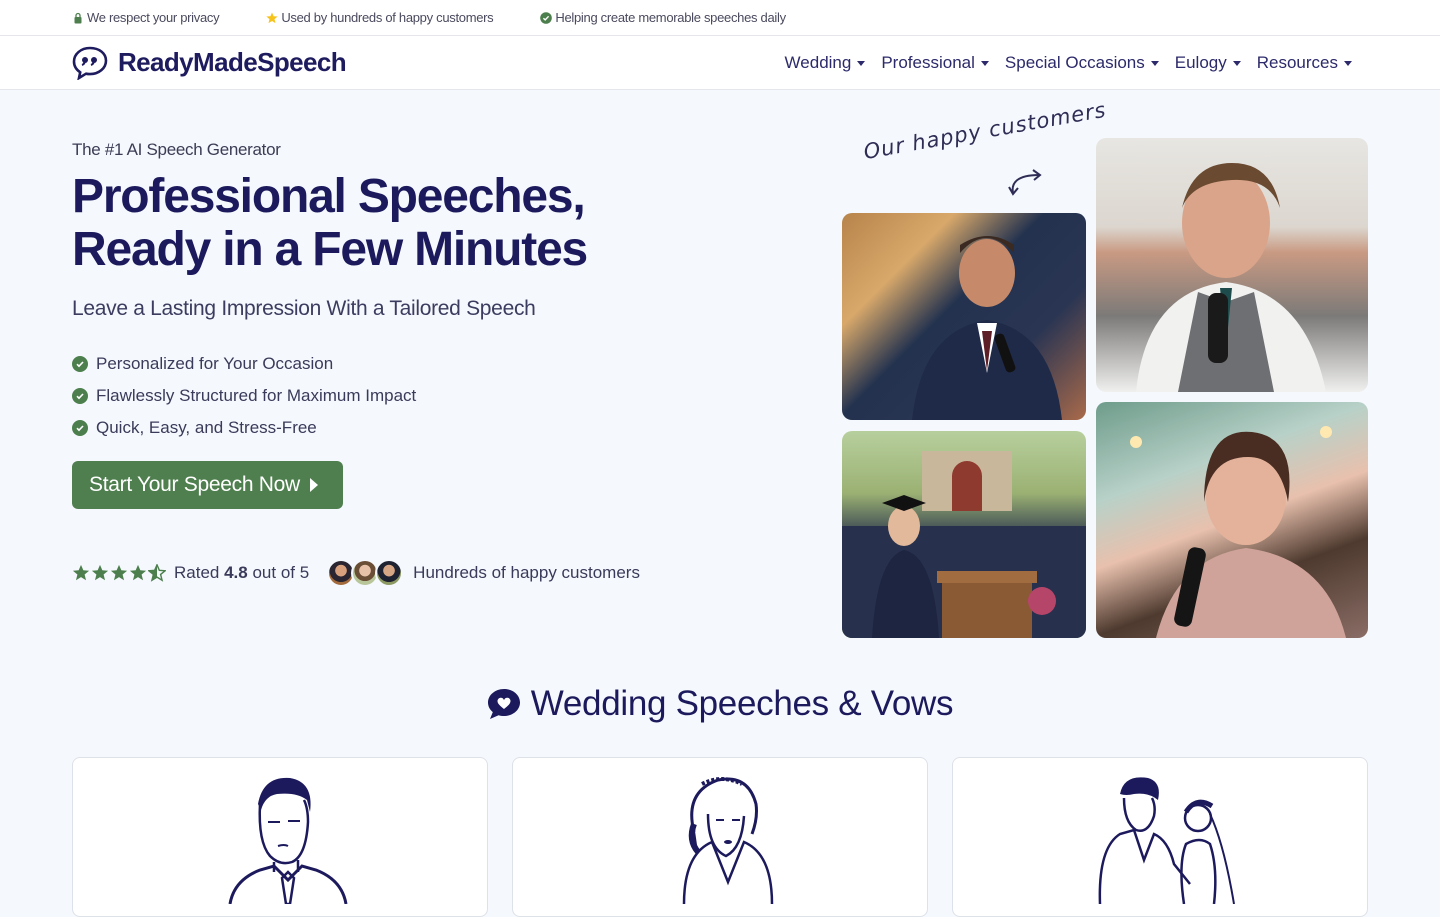 This screenshot has width=1440, height=917. What do you see at coordinates (78, 17) in the screenshot?
I see `lock-icon` at bounding box center [78, 17].